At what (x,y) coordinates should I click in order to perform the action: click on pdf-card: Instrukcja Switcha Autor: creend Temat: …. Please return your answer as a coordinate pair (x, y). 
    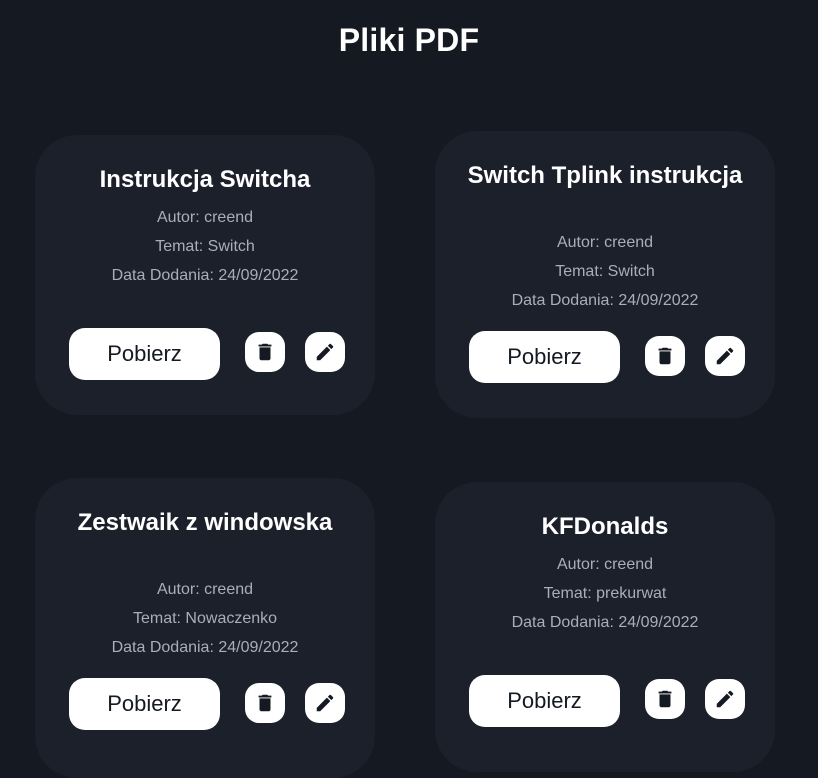
    Looking at the image, I should click on (205, 275).